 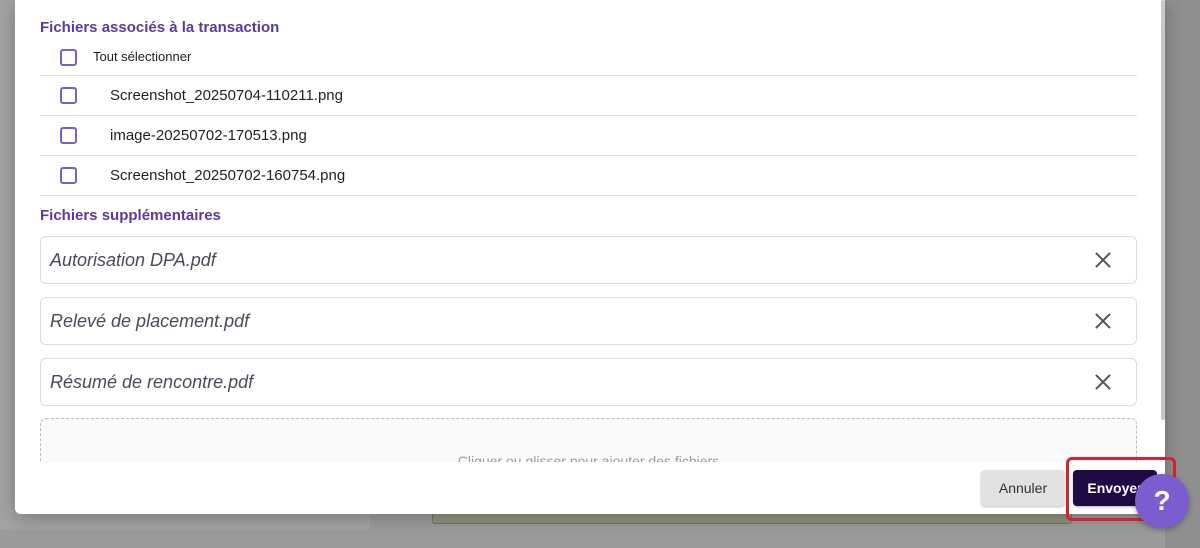 I want to click on linked-file-name: Screenshot_20250702-160754.png, so click(x=227, y=175).